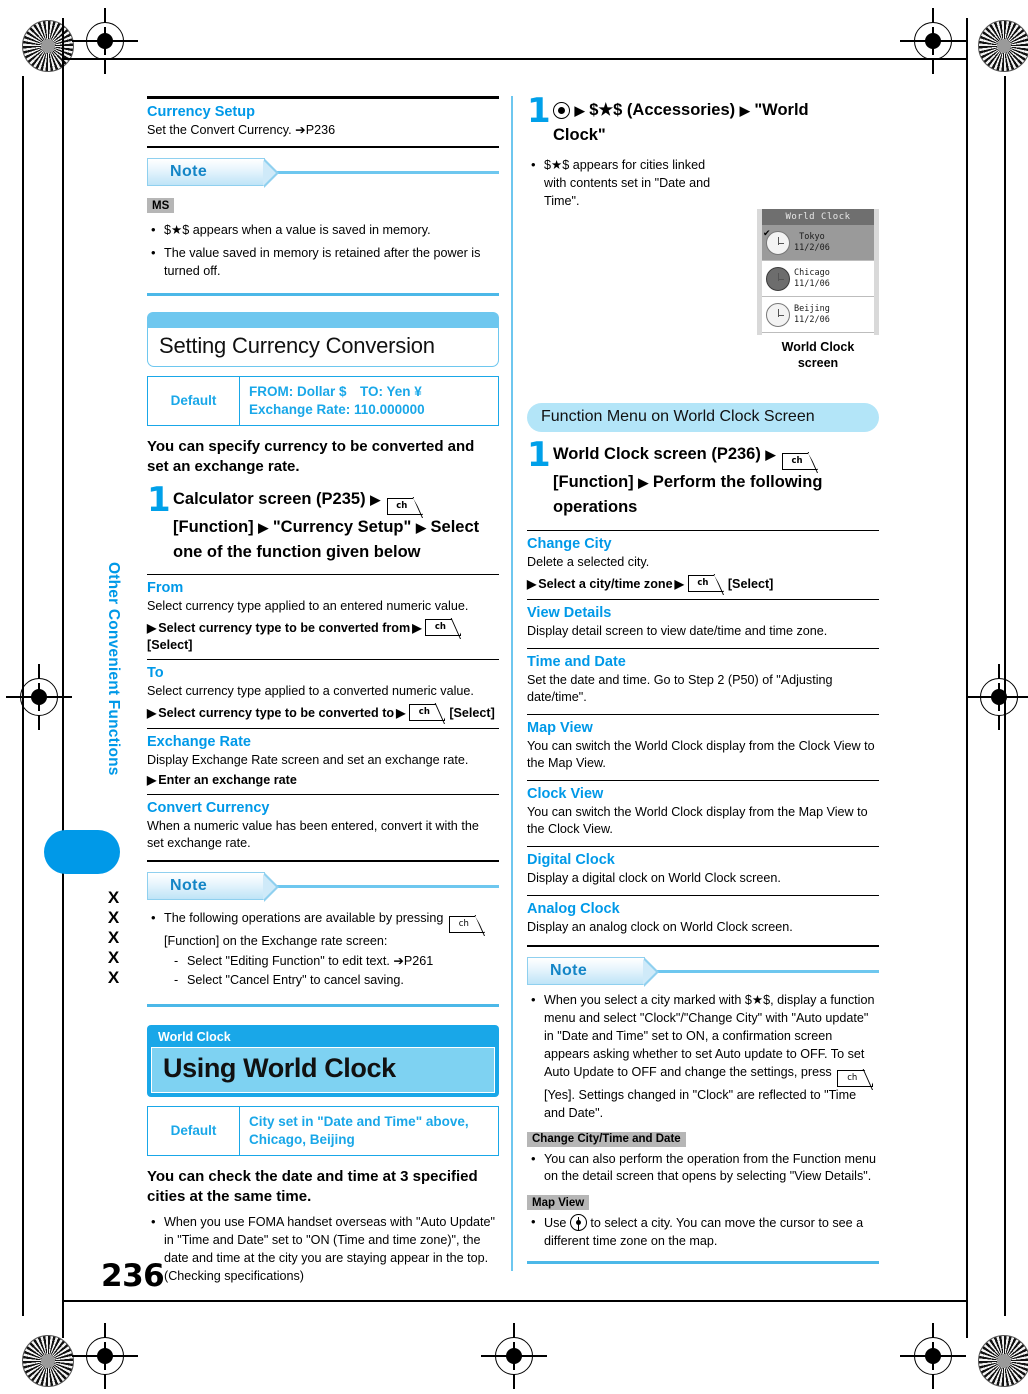  I want to click on rule-above-convert-currency, so click(323, 795).